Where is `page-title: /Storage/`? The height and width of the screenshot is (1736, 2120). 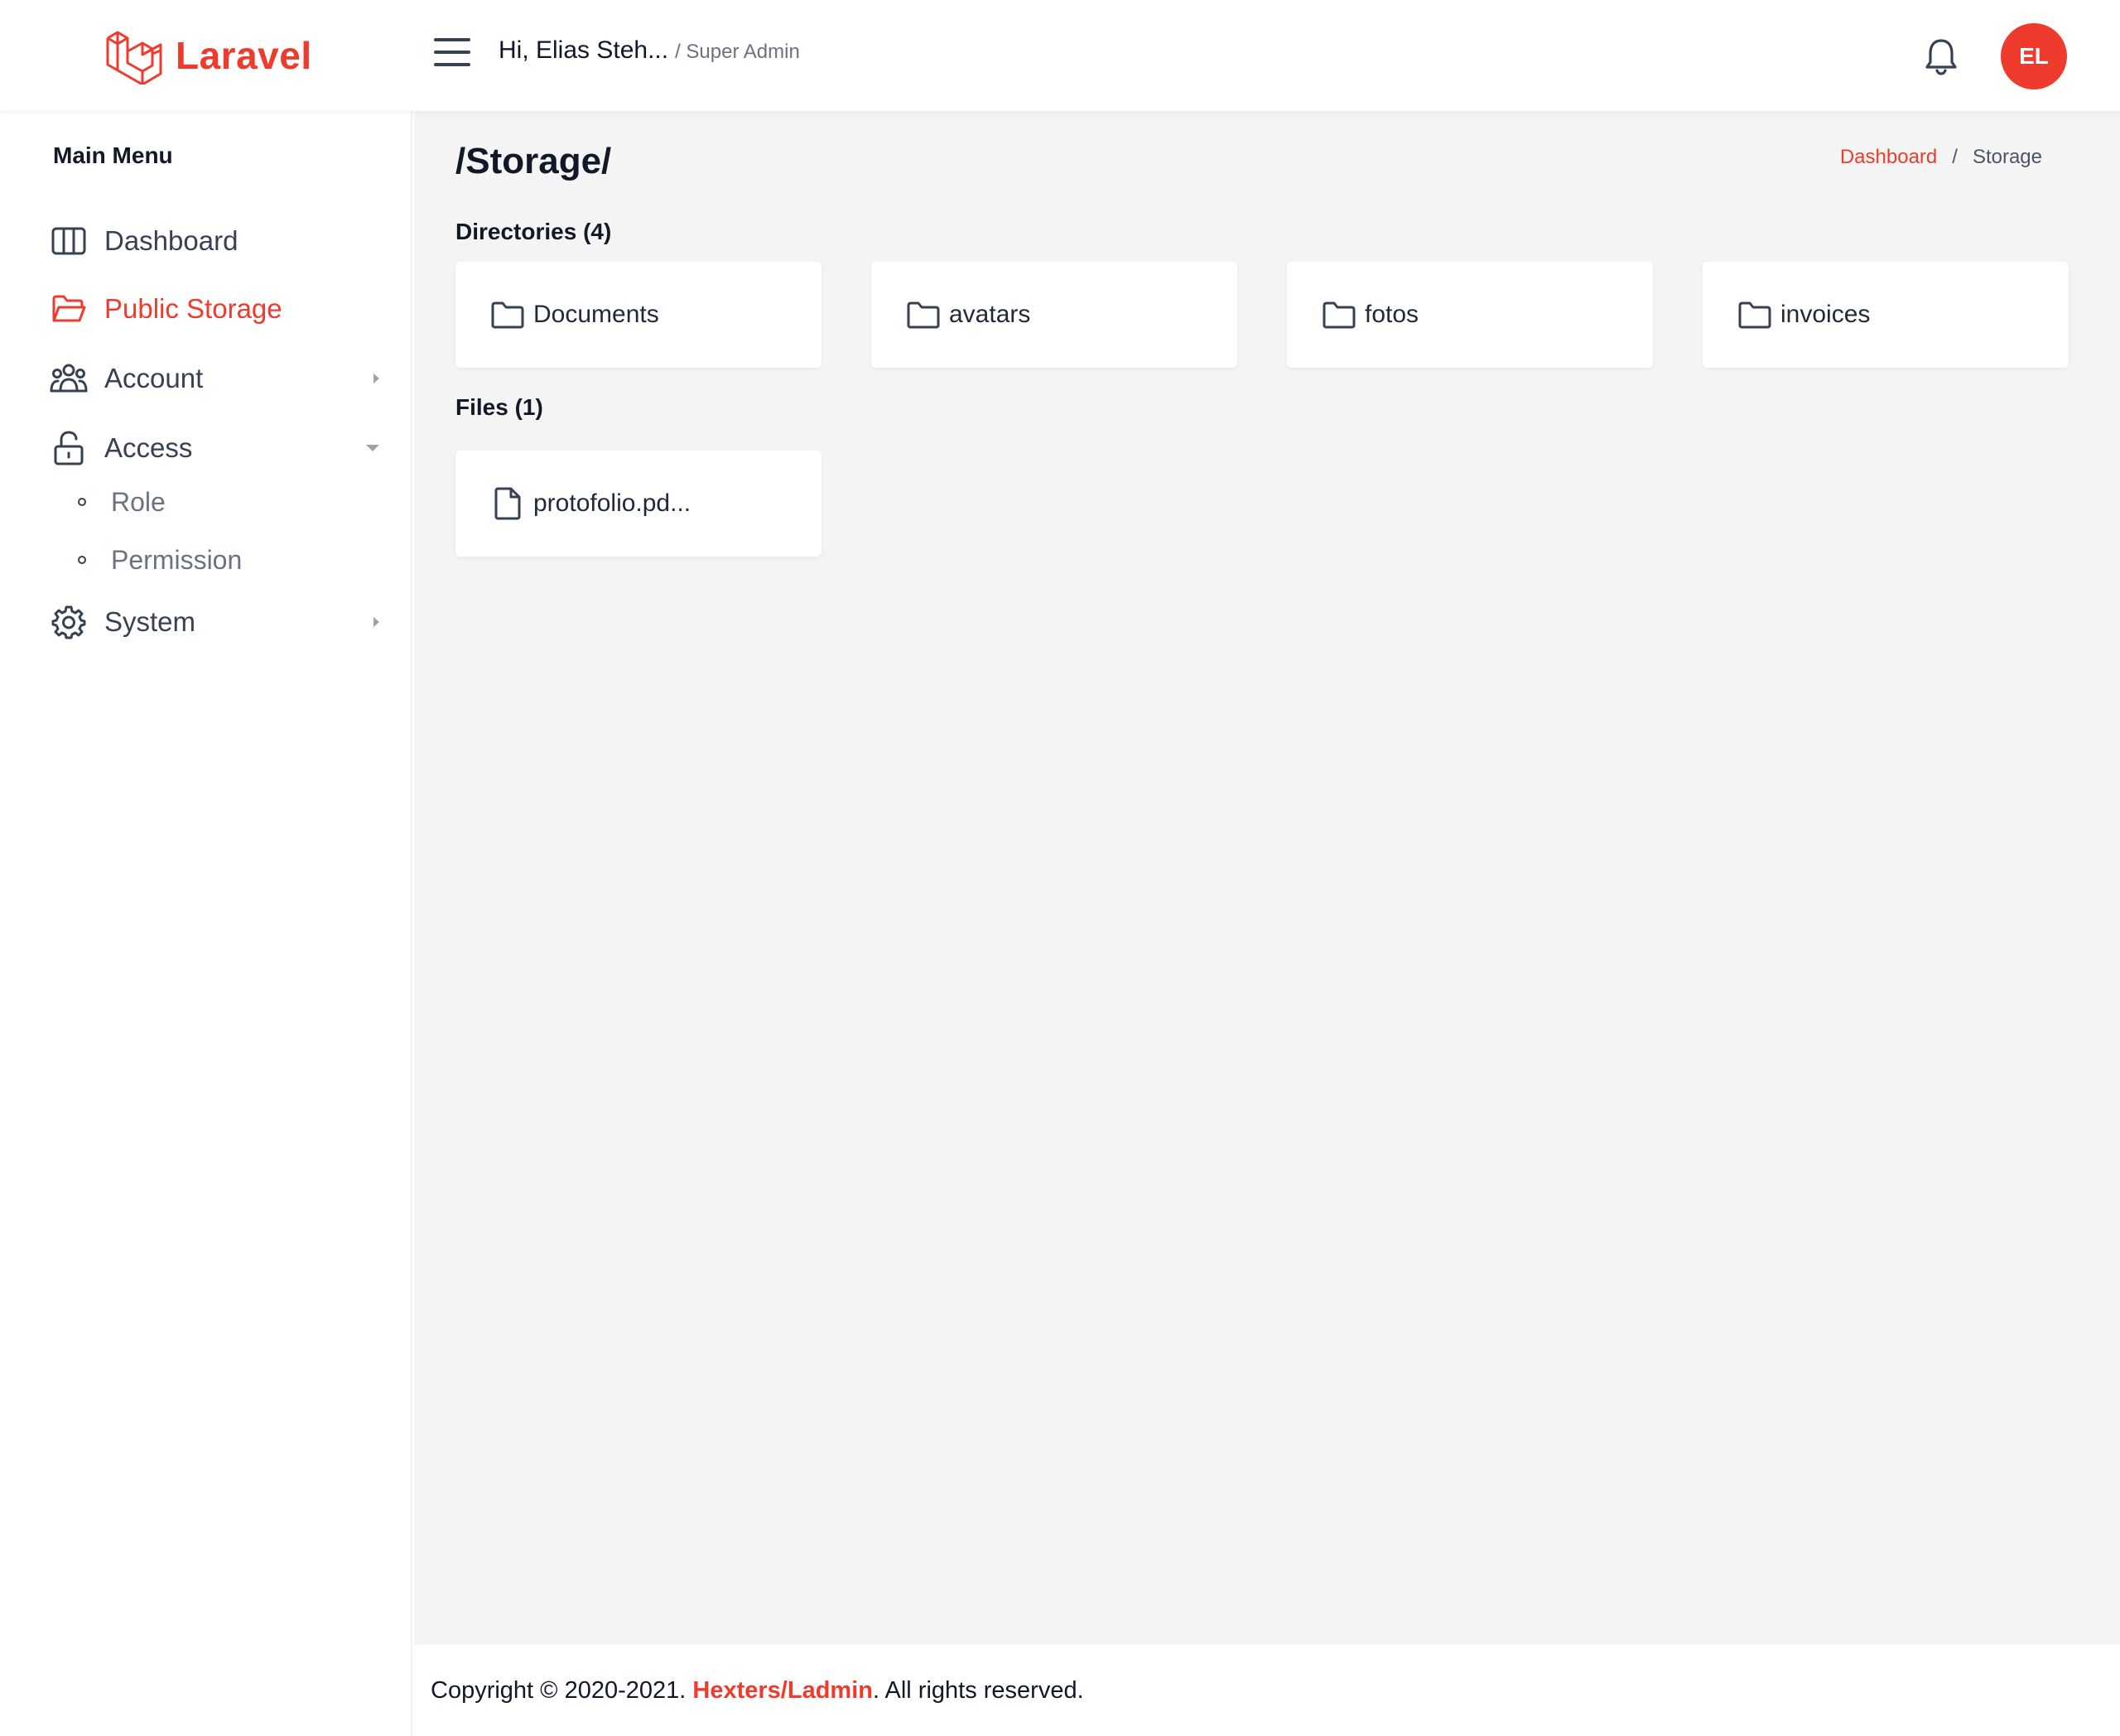
page-title: /Storage/ is located at coordinates (533, 161).